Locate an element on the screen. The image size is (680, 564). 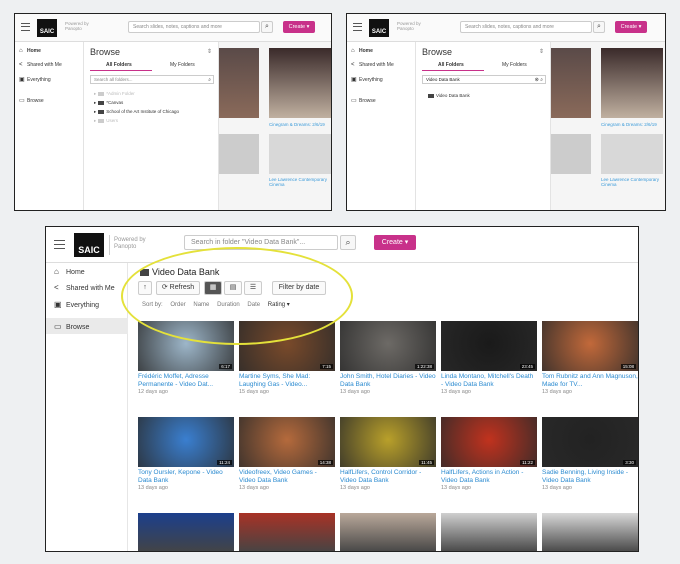
video-thumbnail: 11:45 is located at coordinates (388, 442).